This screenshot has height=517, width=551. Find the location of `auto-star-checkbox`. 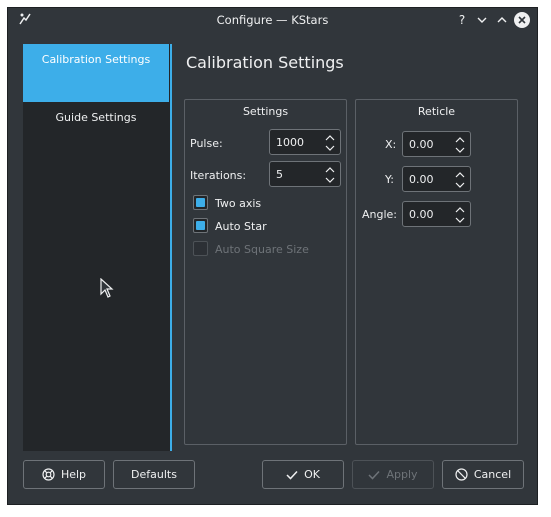

auto-star-checkbox is located at coordinates (200, 225).